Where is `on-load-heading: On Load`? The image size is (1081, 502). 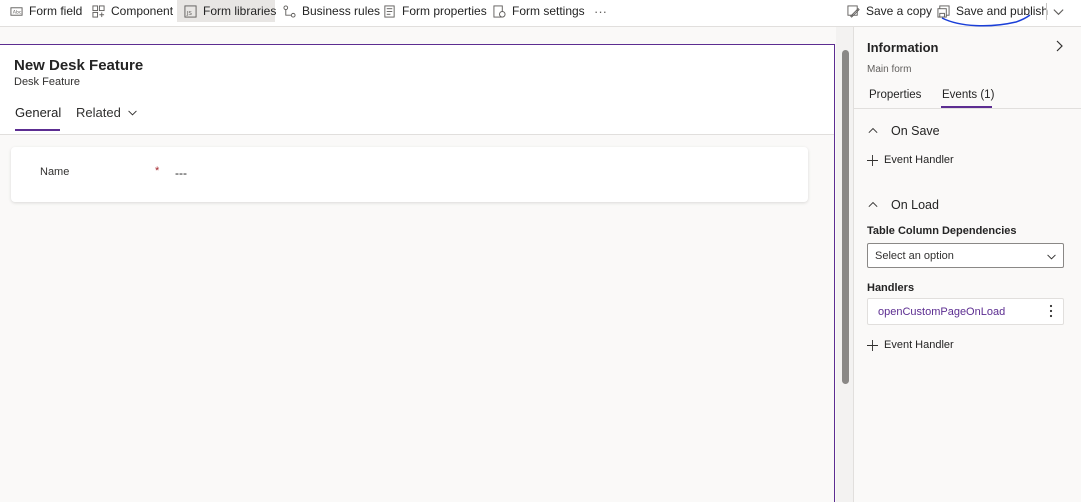 on-load-heading: On Load is located at coordinates (915, 205).